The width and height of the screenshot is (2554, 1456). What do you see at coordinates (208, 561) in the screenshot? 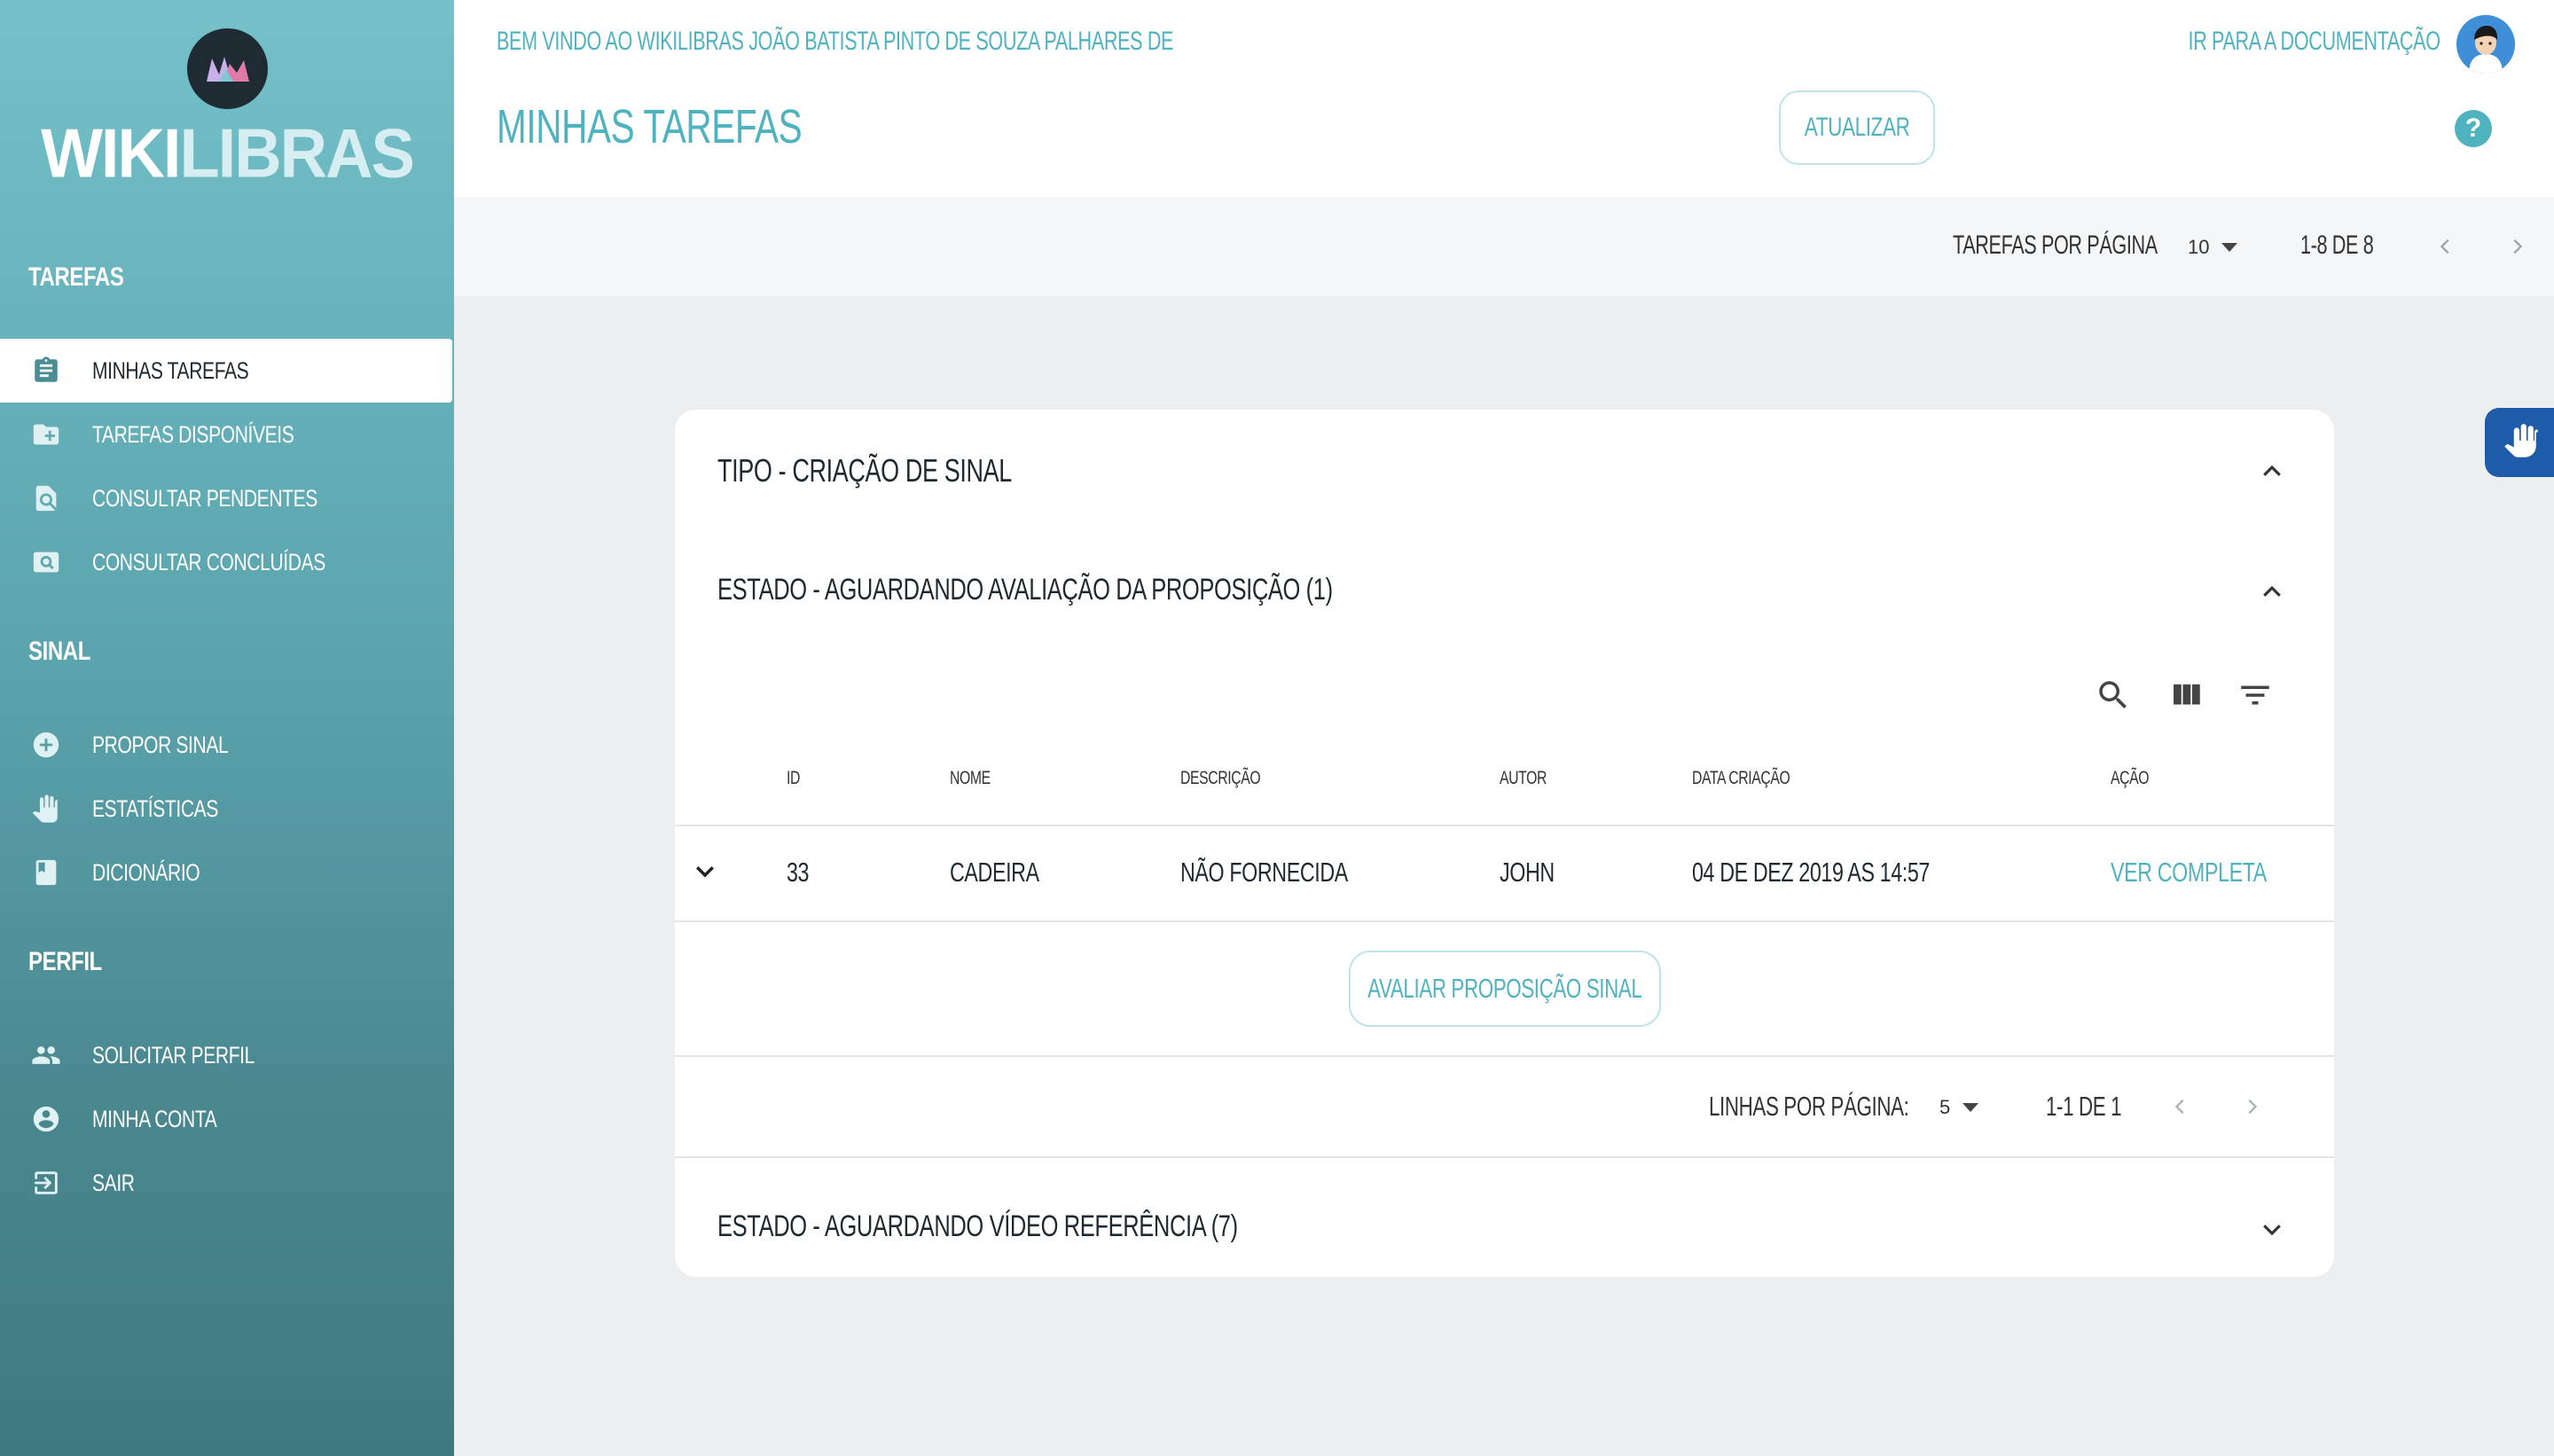
I see `sidebar-item-label: CONSULTAR CONCLUÍDAS` at bounding box center [208, 561].